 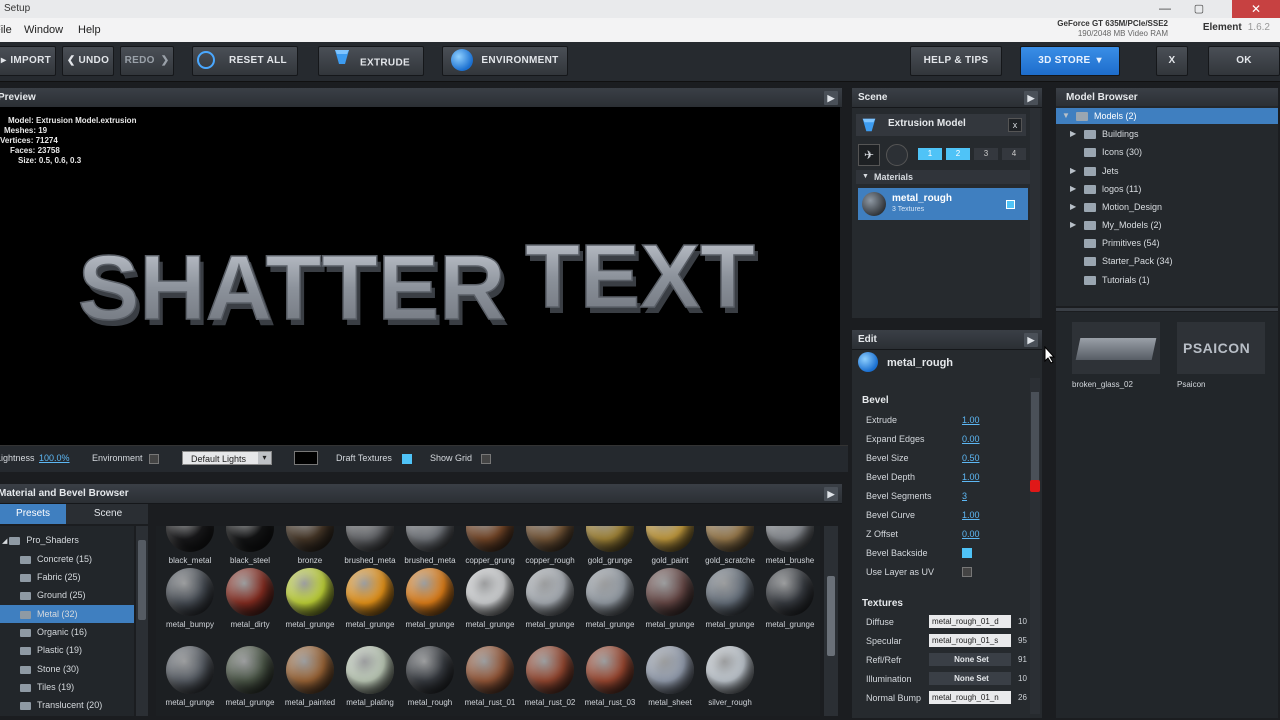 I want to click on store-button: 3D STORE ▾, so click(x=1070, y=61).